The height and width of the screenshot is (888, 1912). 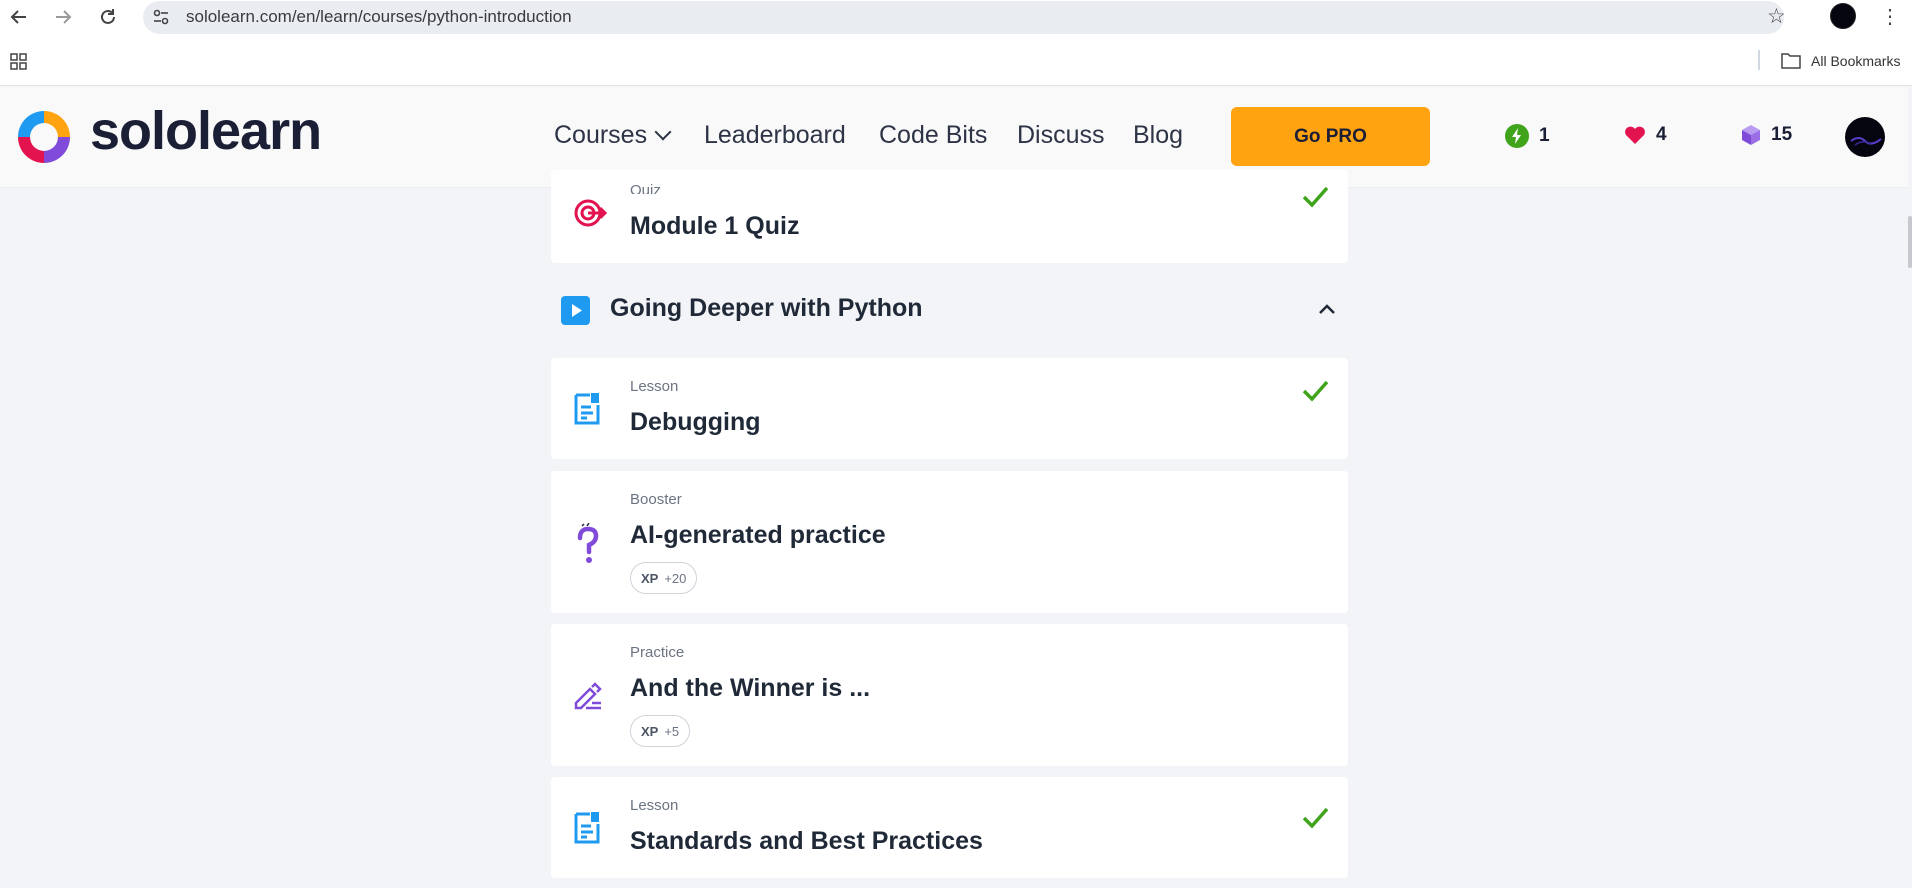 I want to click on bookmarks-divider, so click(x=1759, y=60).